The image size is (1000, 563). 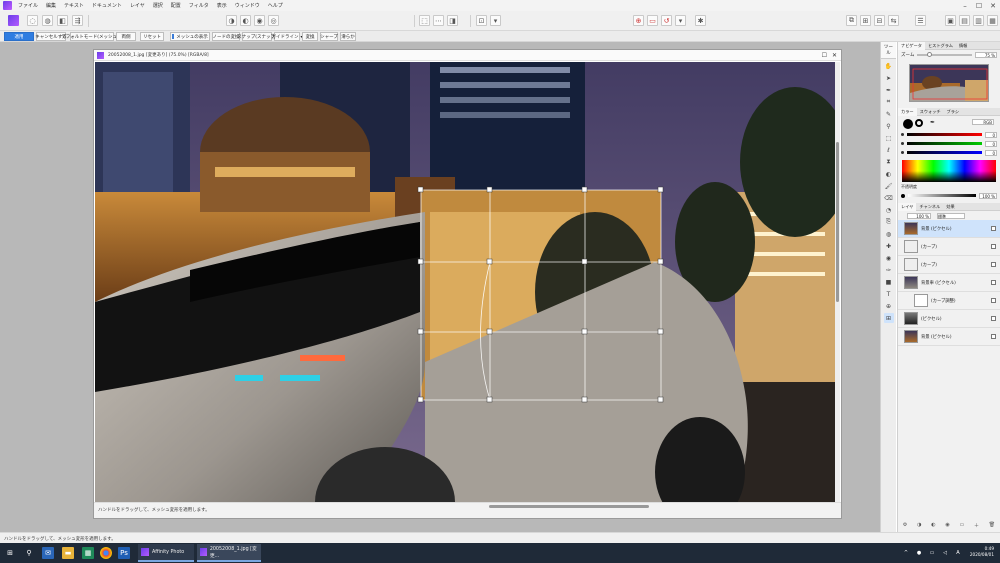 What do you see at coordinates (963, 46) in the screenshot?
I see `tab-info: 情報` at bounding box center [963, 46].